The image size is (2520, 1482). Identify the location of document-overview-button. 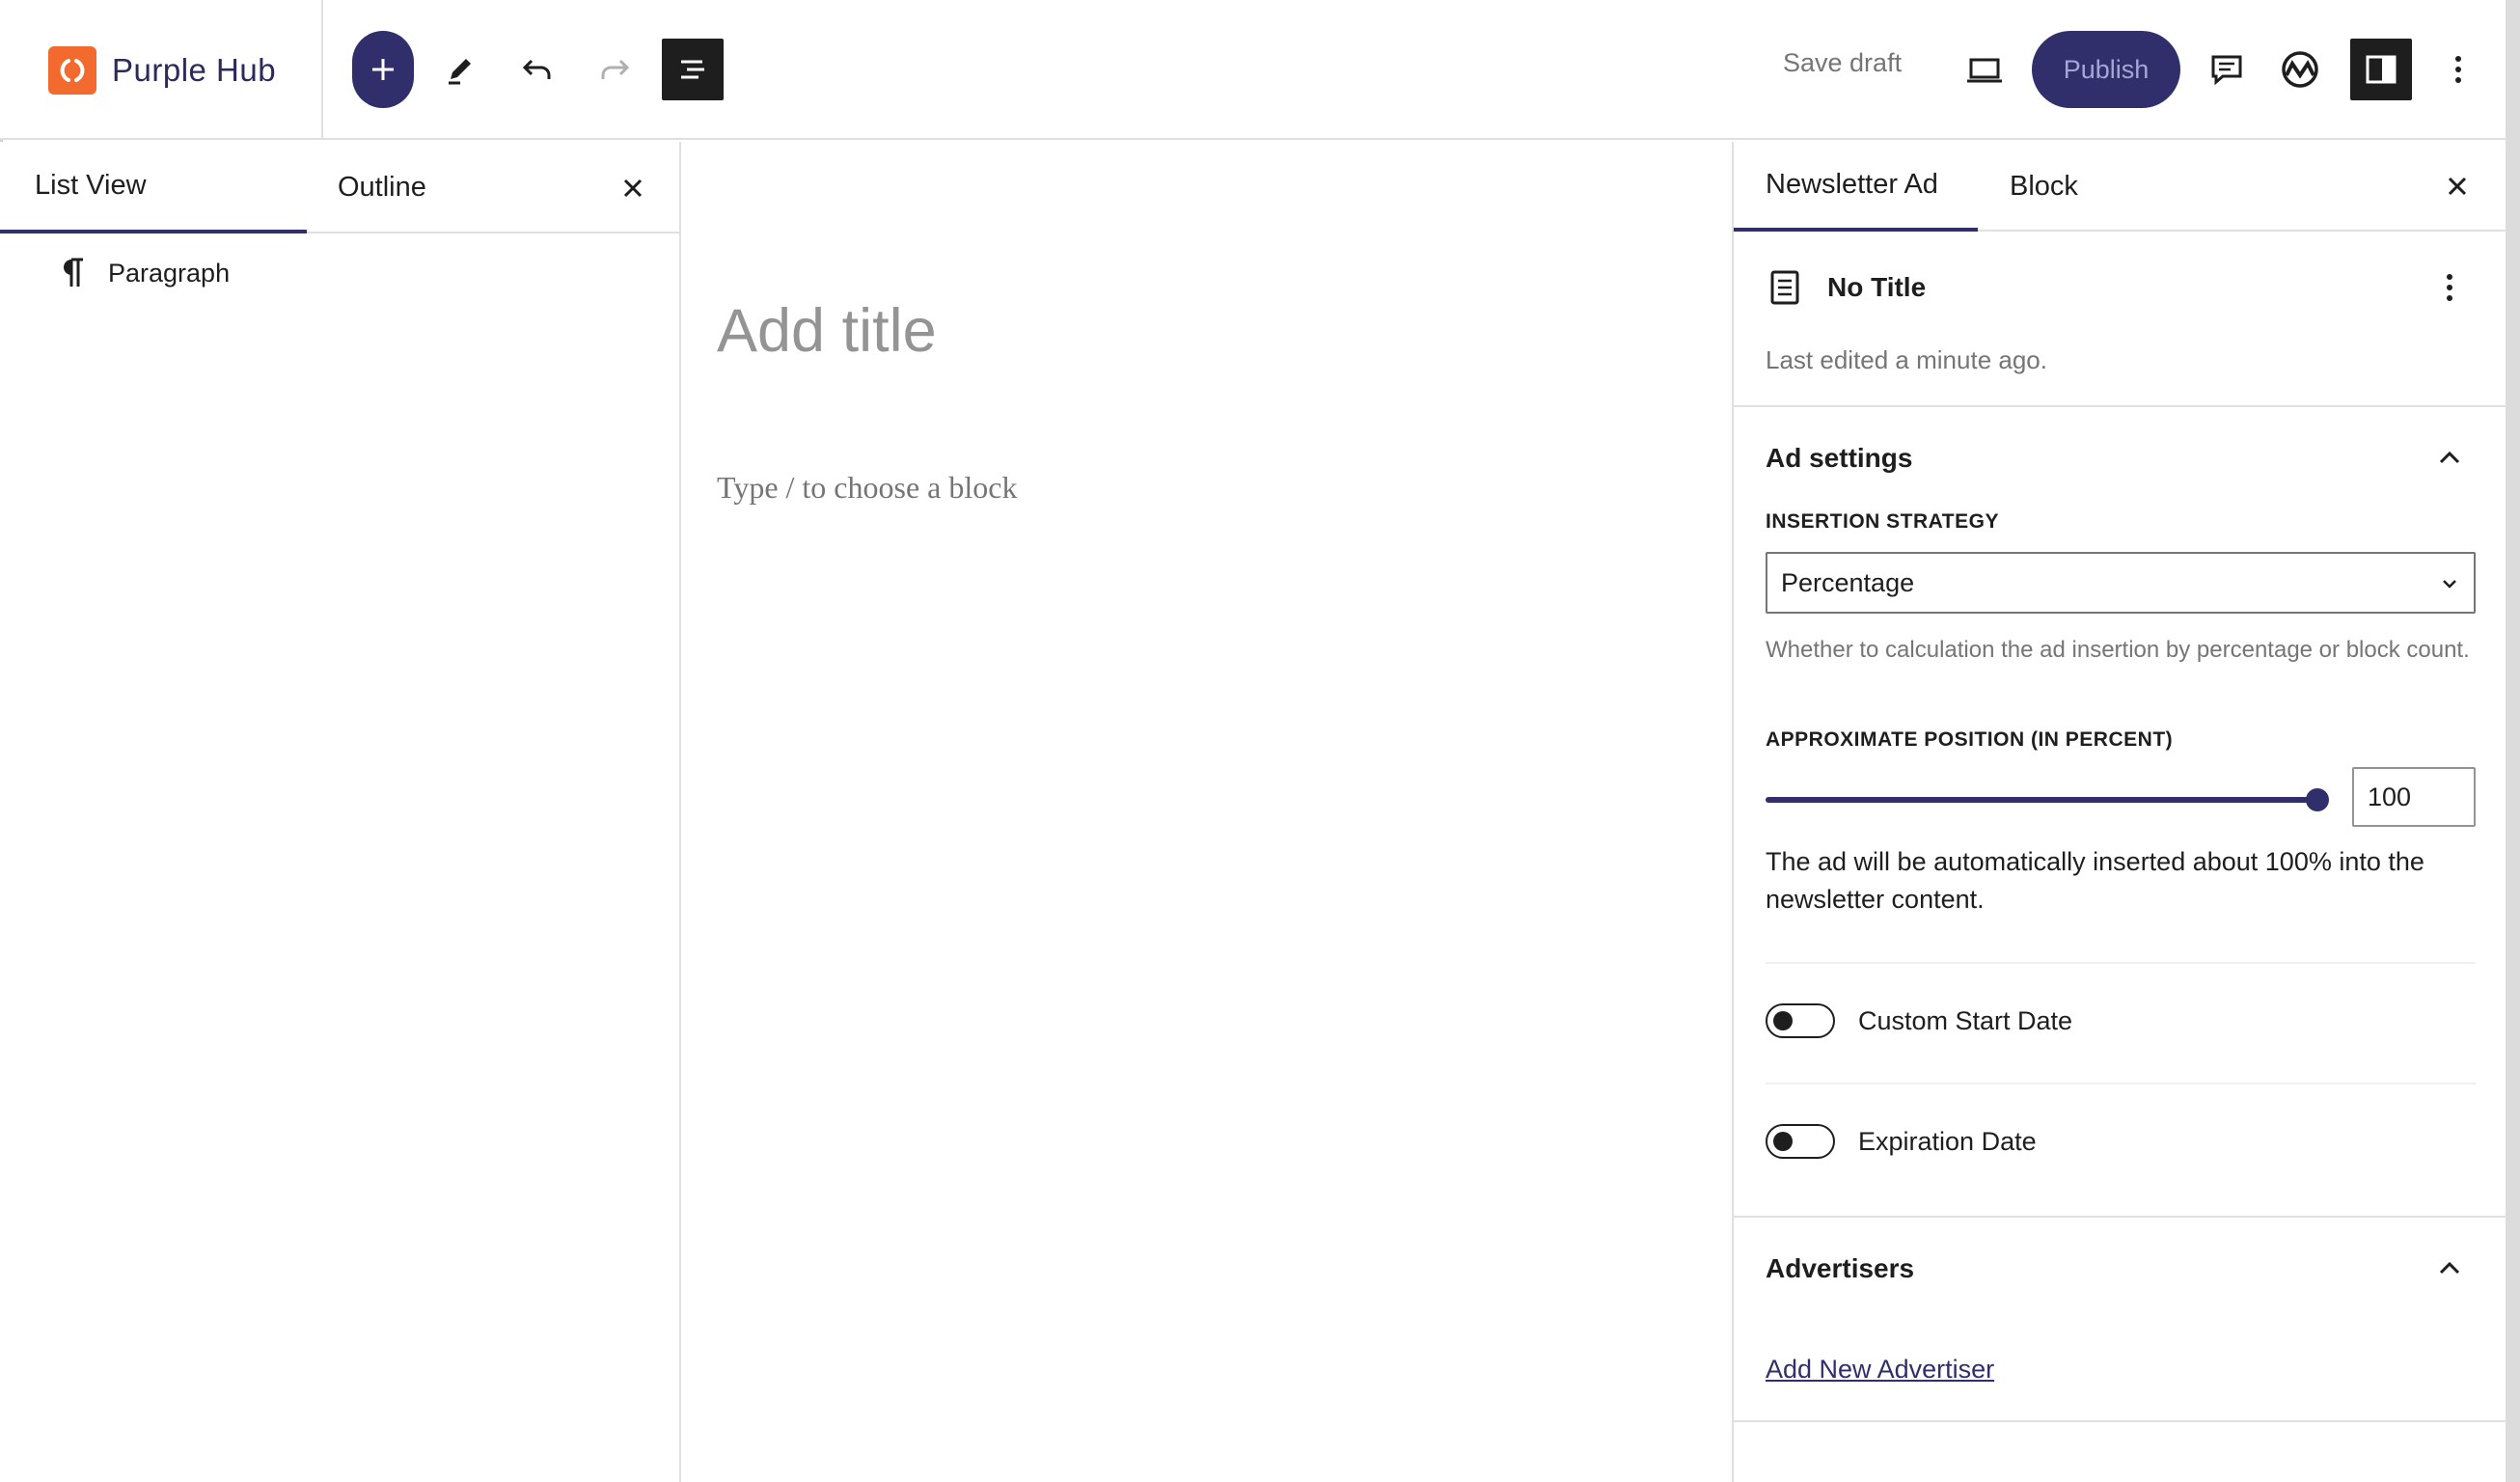
(693, 69).